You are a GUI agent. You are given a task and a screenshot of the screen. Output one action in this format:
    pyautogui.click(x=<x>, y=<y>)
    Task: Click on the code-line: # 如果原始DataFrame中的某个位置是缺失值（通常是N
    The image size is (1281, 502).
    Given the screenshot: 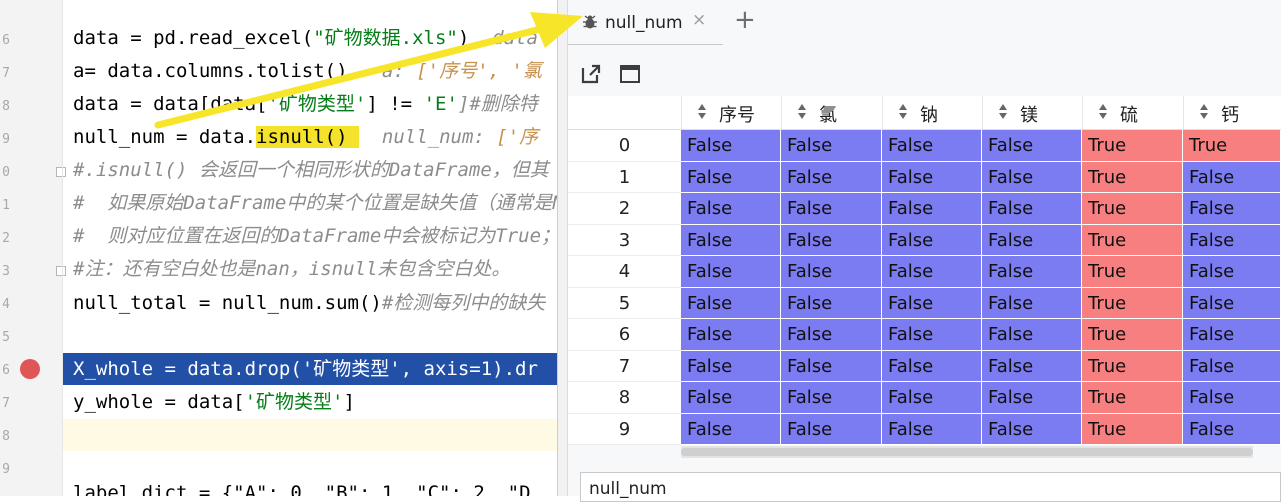 What is the action you would take?
    pyautogui.click(x=310, y=203)
    